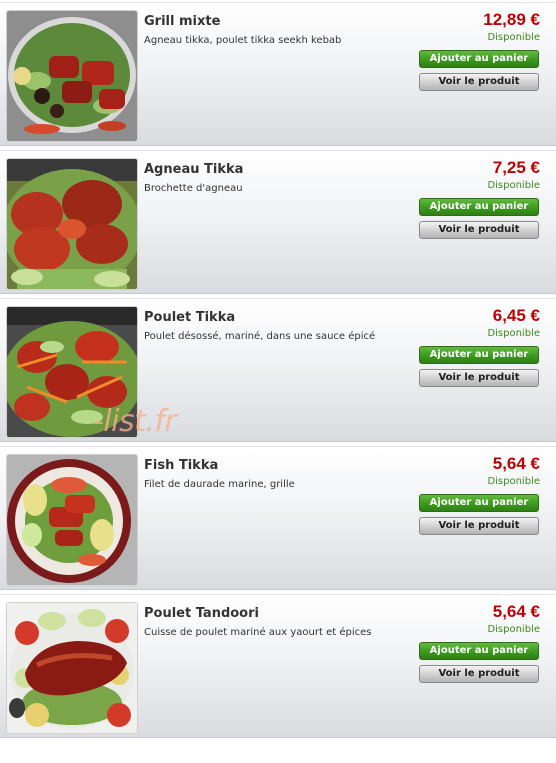 The height and width of the screenshot is (763, 556). What do you see at coordinates (72, 668) in the screenshot?
I see `poulet-tandoori-photo` at bounding box center [72, 668].